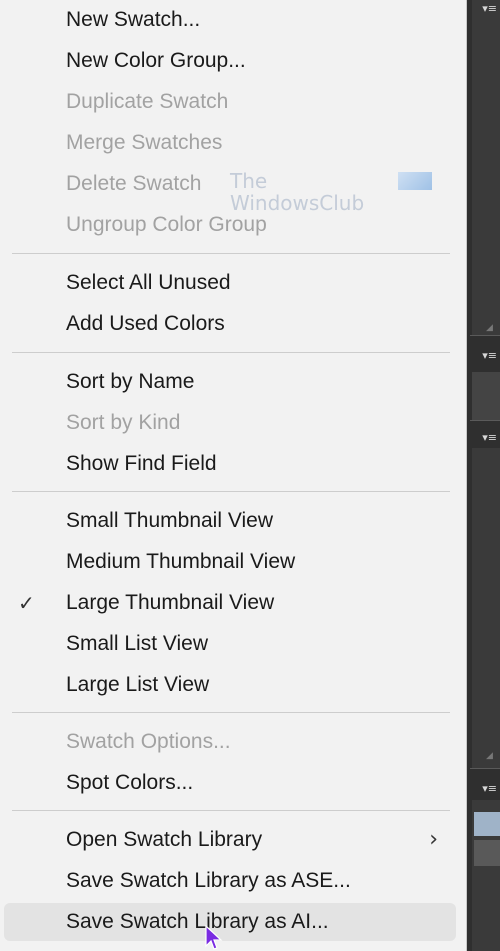  I want to click on watermark: The WindowsClub, so click(331, 192).